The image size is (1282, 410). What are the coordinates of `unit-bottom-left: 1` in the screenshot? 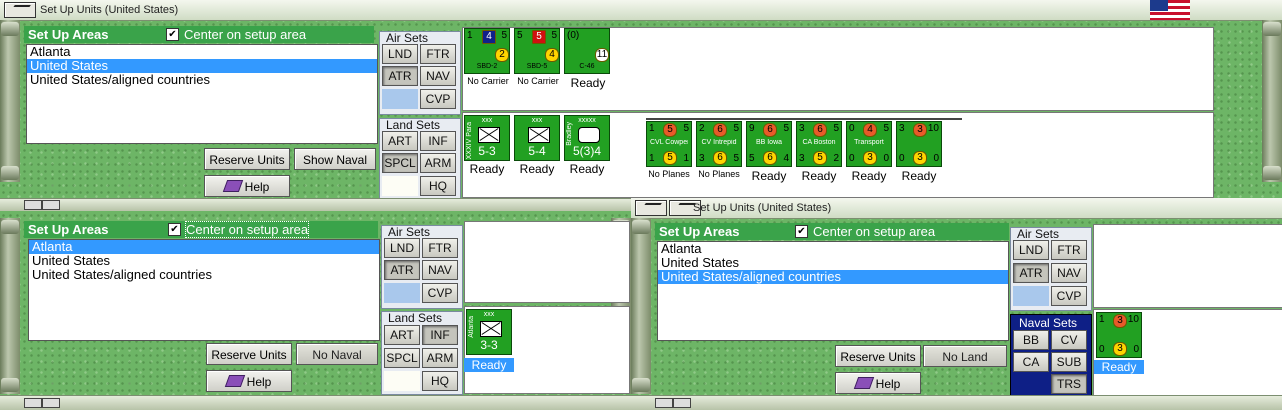 It's located at (652, 158).